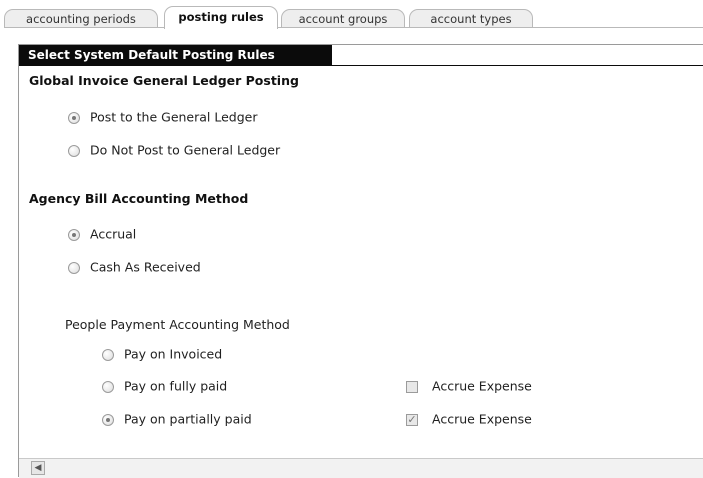 Image resolution: width=703 pixels, height=478 pixels. I want to click on accrual-option: Accrual, so click(102, 234).